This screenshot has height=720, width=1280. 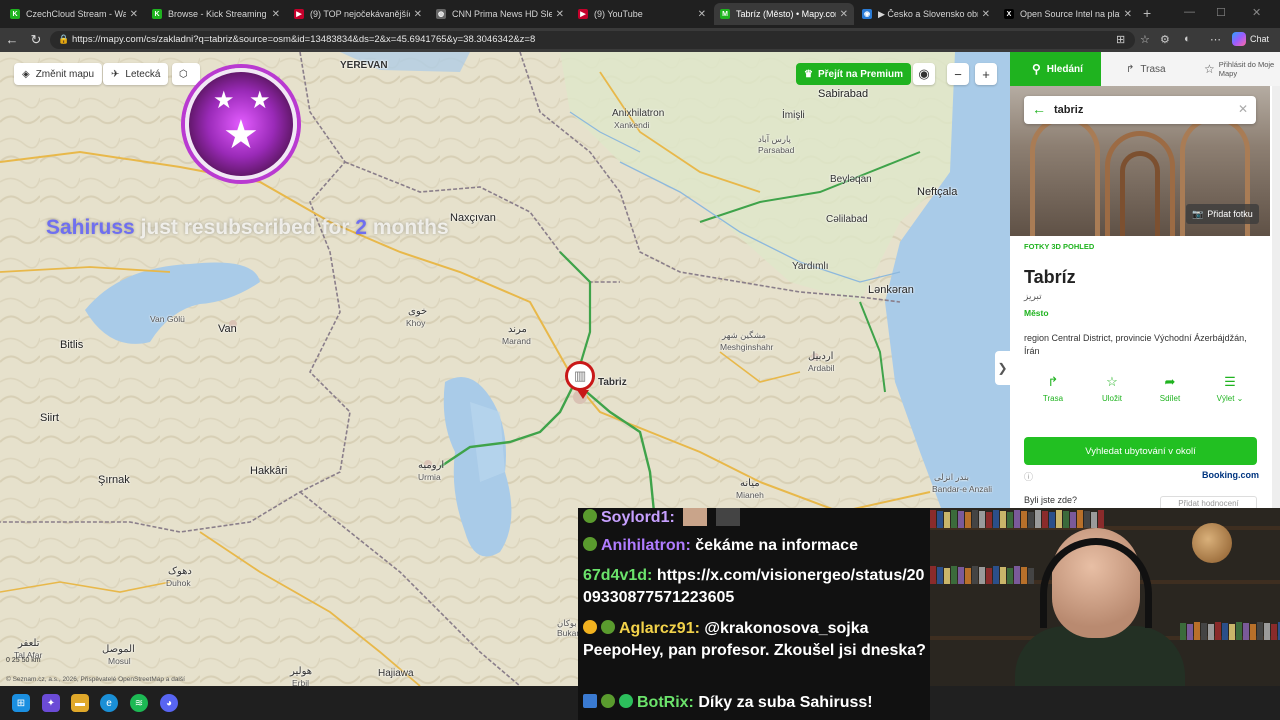 I want to click on map-label: Marand, so click(x=516, y=341).